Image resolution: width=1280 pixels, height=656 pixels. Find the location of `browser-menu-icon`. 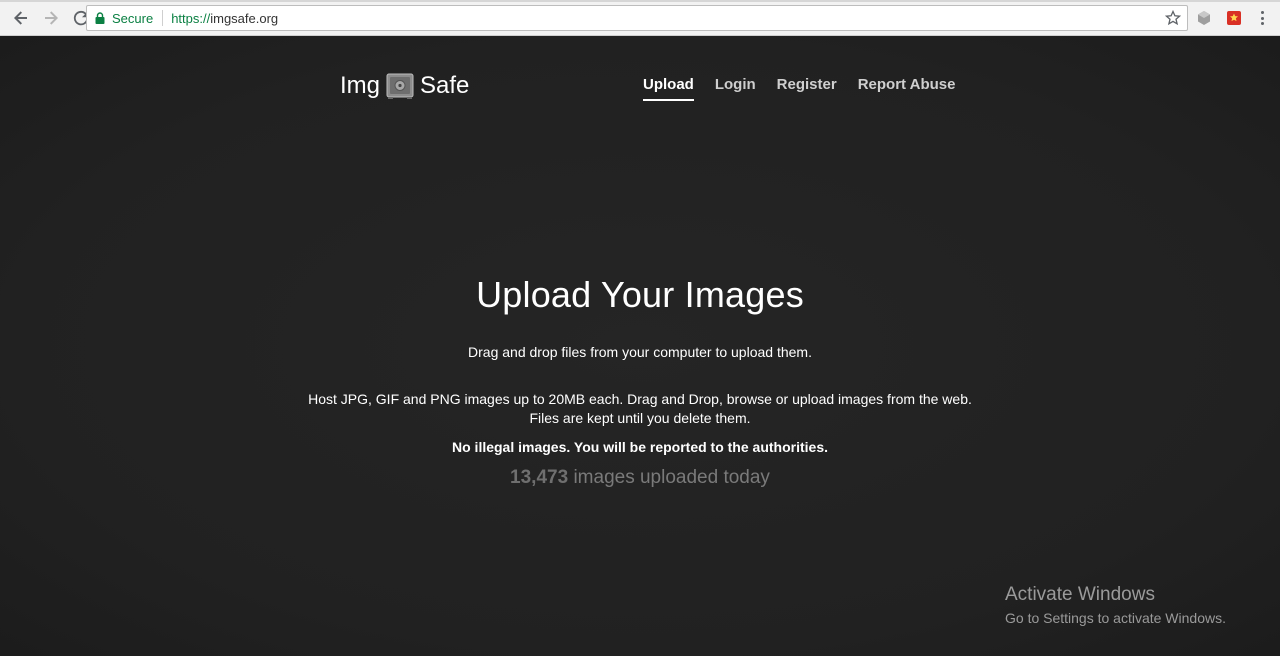

browser-menu-icon is located at coordinates (1262, 18).